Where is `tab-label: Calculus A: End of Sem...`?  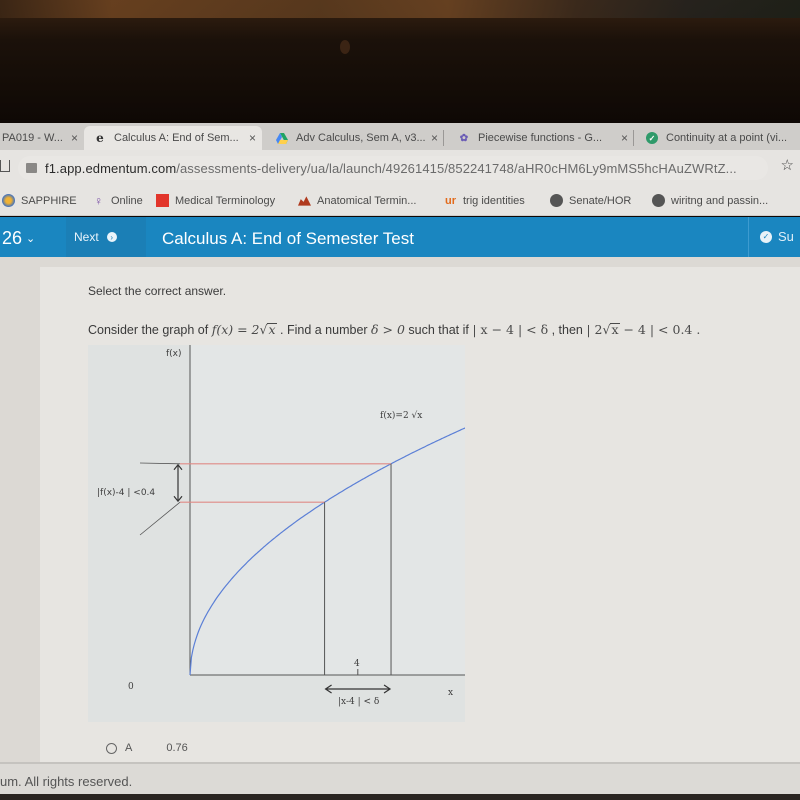
tab-label: Calculus A: End of Sem... is located at coordinates (176, 138).